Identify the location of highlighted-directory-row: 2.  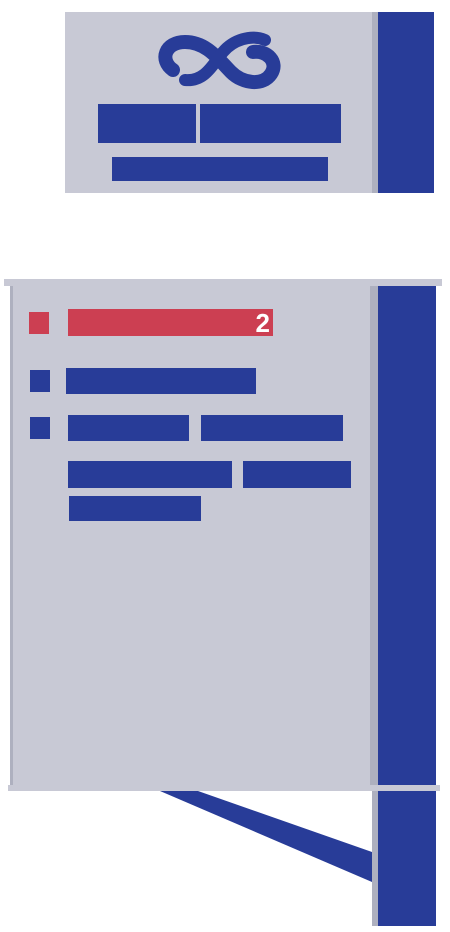
(170, 322).